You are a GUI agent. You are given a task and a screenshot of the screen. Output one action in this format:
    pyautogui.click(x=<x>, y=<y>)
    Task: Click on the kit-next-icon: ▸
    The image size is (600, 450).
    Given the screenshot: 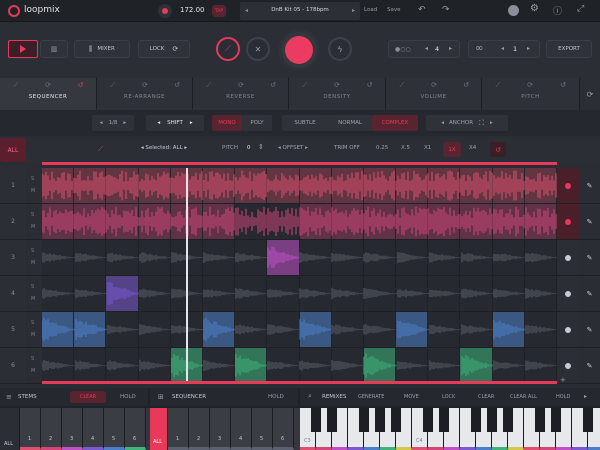 What is the action you would take?
    pyautogui.click(x=353, y=10)
    